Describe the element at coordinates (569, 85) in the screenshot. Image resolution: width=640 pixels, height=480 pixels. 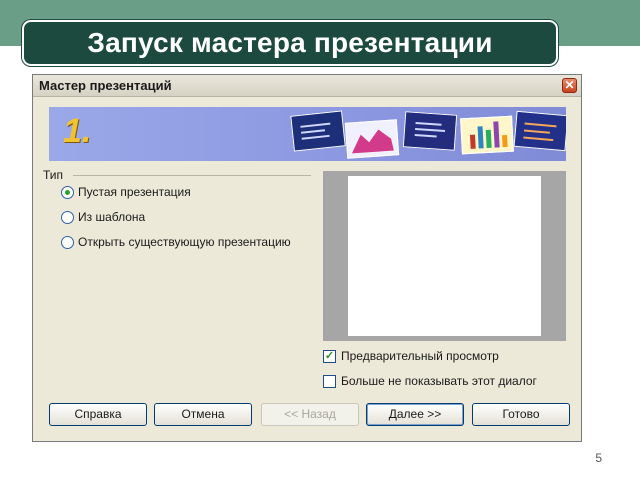
I see `close-icon: ✕` at that location.